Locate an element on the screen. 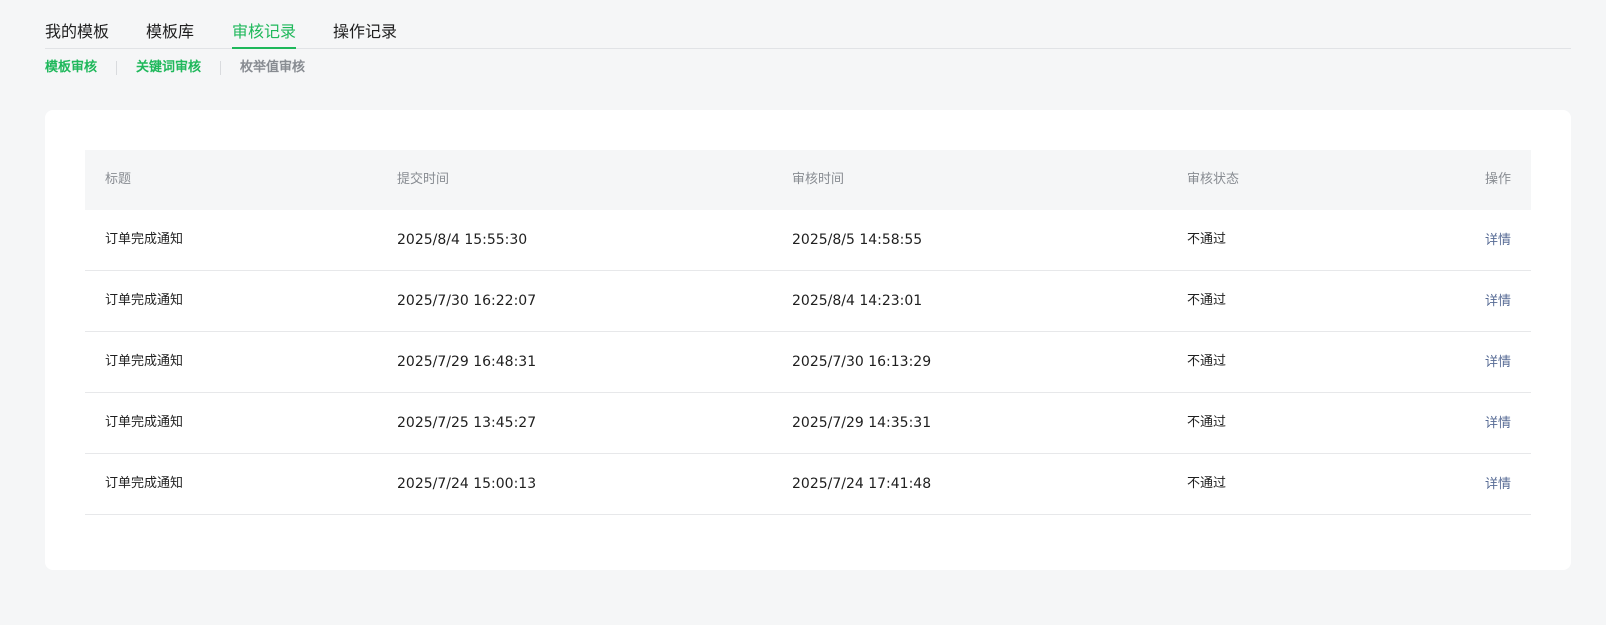 The width and height of the screenshot is (1606, 625). tab-template-library: 模板库 is located at coordinates (170, 32).